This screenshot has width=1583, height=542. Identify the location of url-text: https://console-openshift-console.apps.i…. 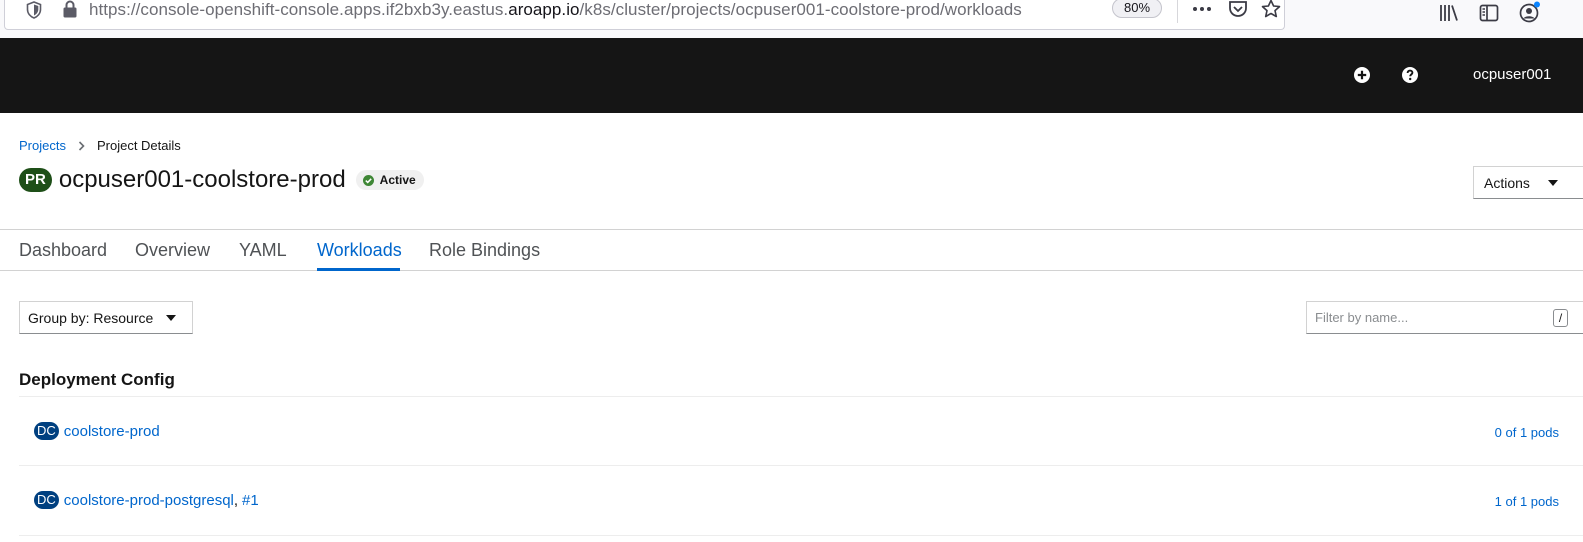
(555, 10).